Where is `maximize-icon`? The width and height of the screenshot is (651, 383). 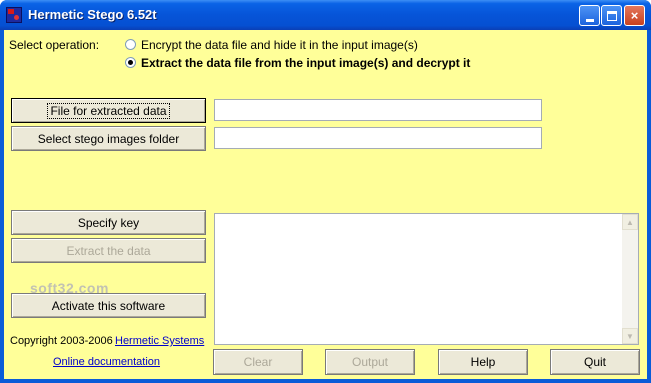 maximize-icon is located at coordinates (611, 15).